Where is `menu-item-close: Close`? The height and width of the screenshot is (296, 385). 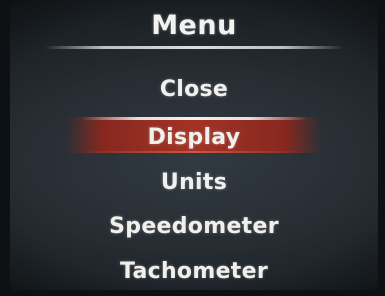 menu-item-close: Close is located at coordinates (194, 89).